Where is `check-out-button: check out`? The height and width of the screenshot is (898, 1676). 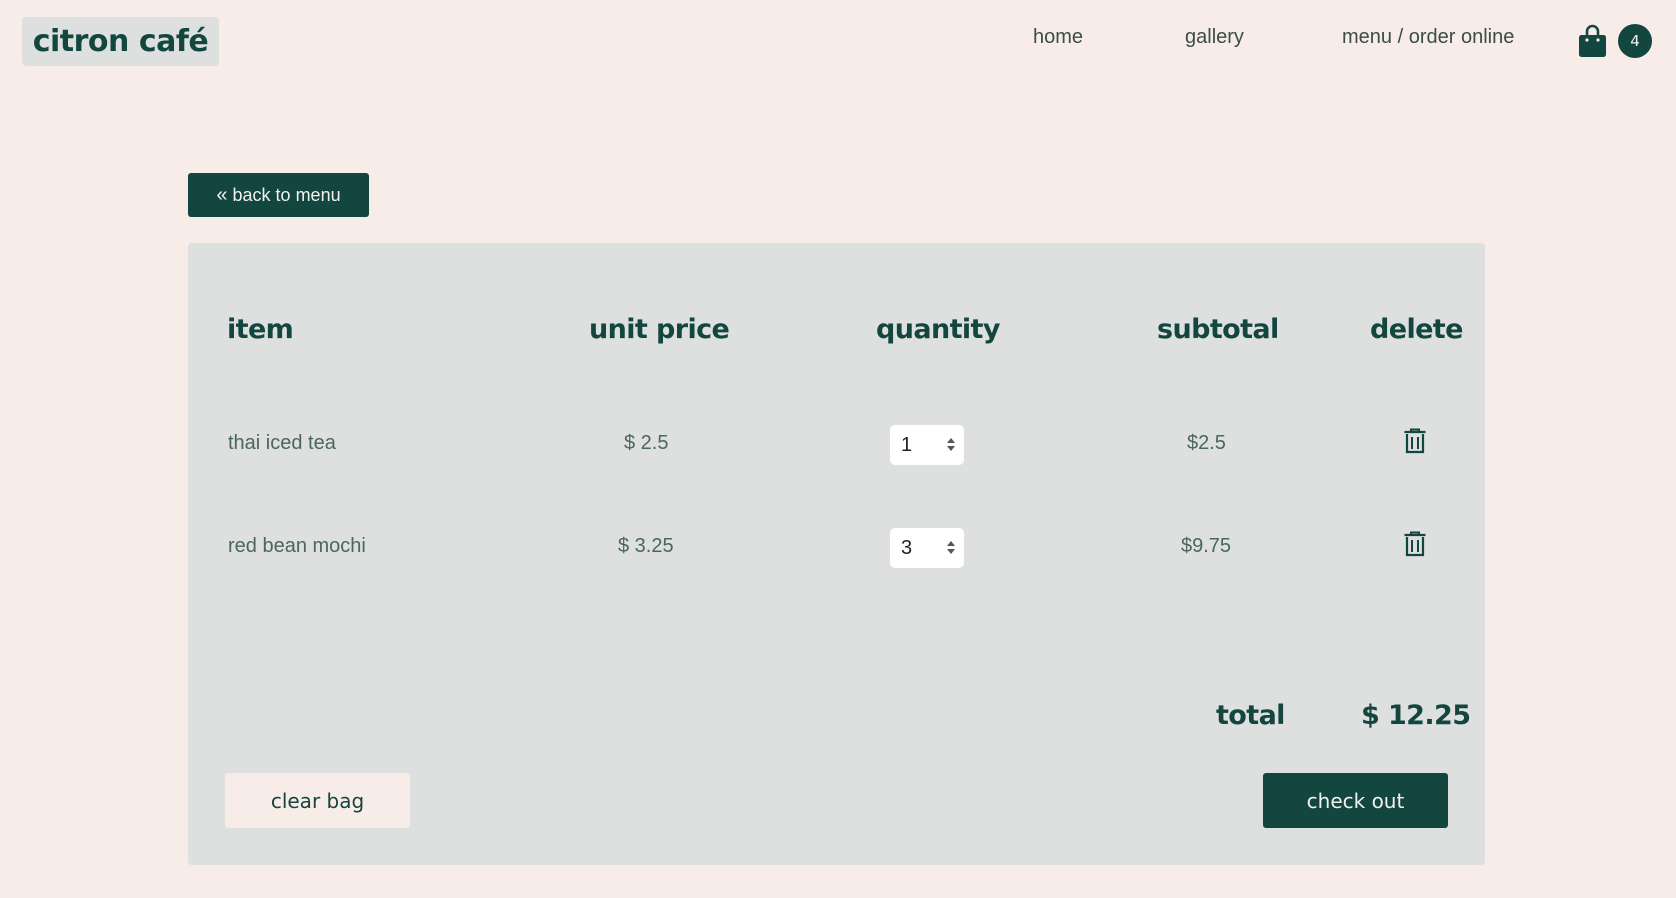
check-out-button: check out is located at coordinates (1355, 800).